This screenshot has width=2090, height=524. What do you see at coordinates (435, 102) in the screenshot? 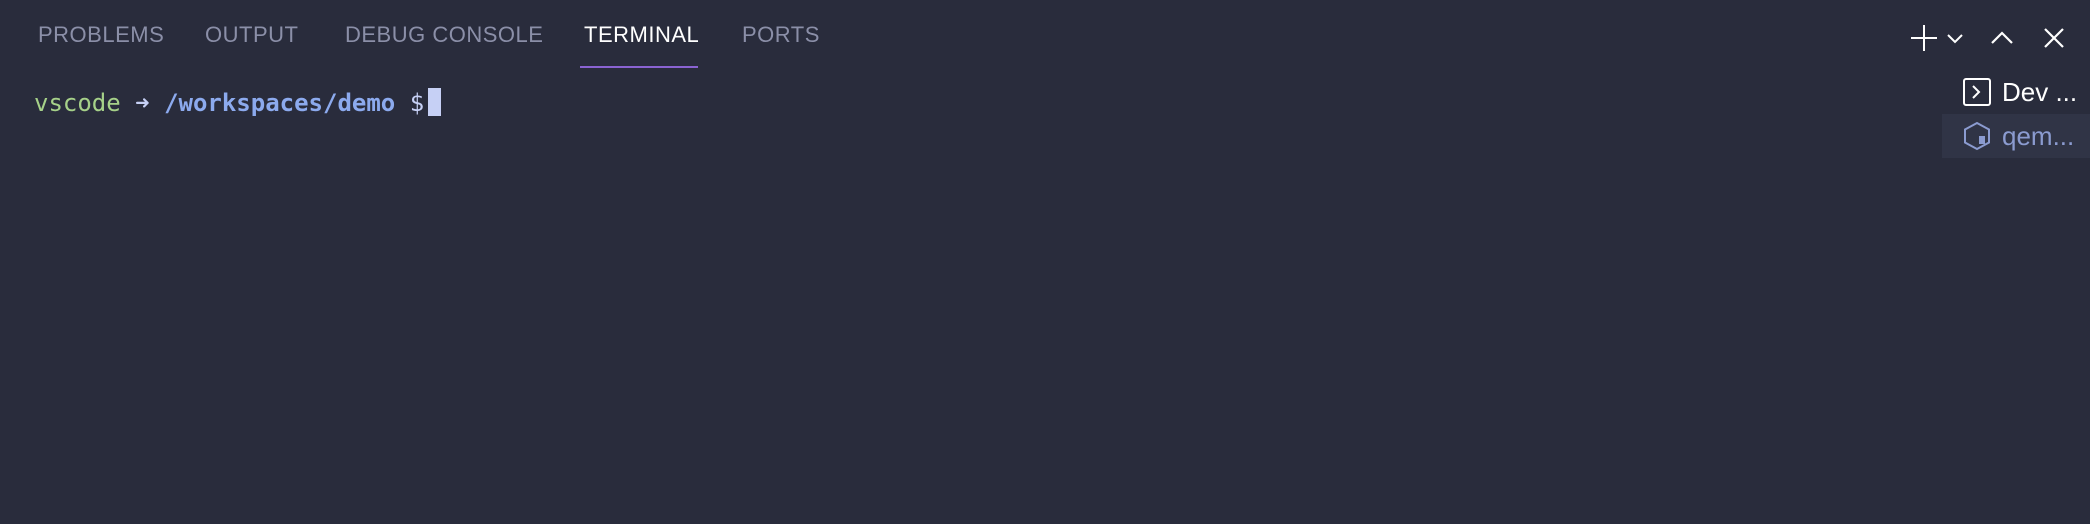
I see `terminal-cursor` at bounding box center [435, 102].